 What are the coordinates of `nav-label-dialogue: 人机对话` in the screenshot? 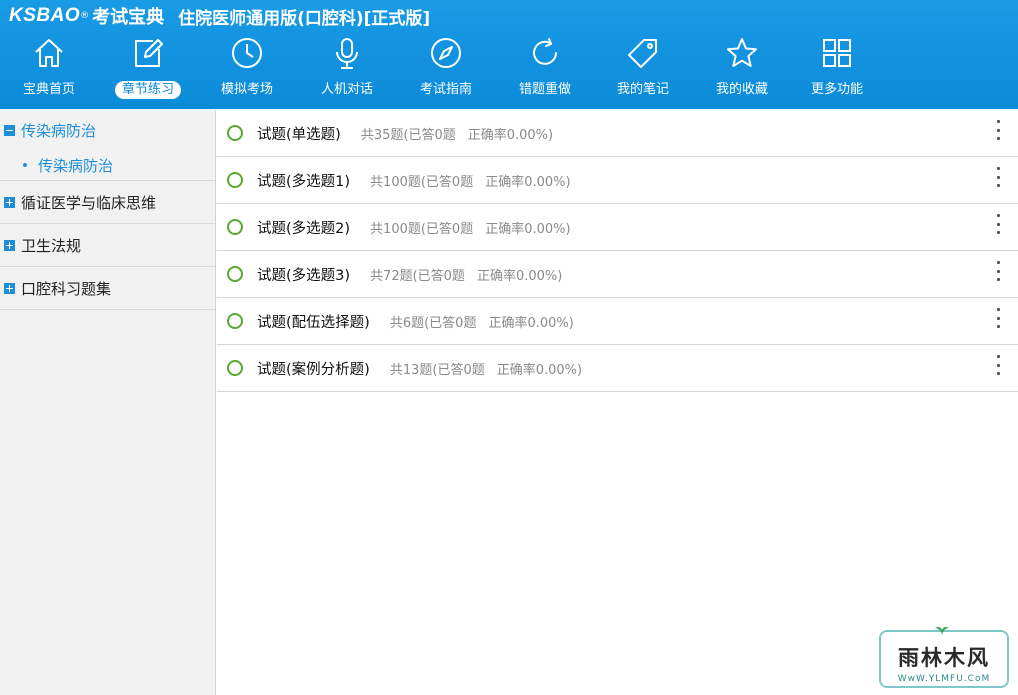 It's located at (346, 89).